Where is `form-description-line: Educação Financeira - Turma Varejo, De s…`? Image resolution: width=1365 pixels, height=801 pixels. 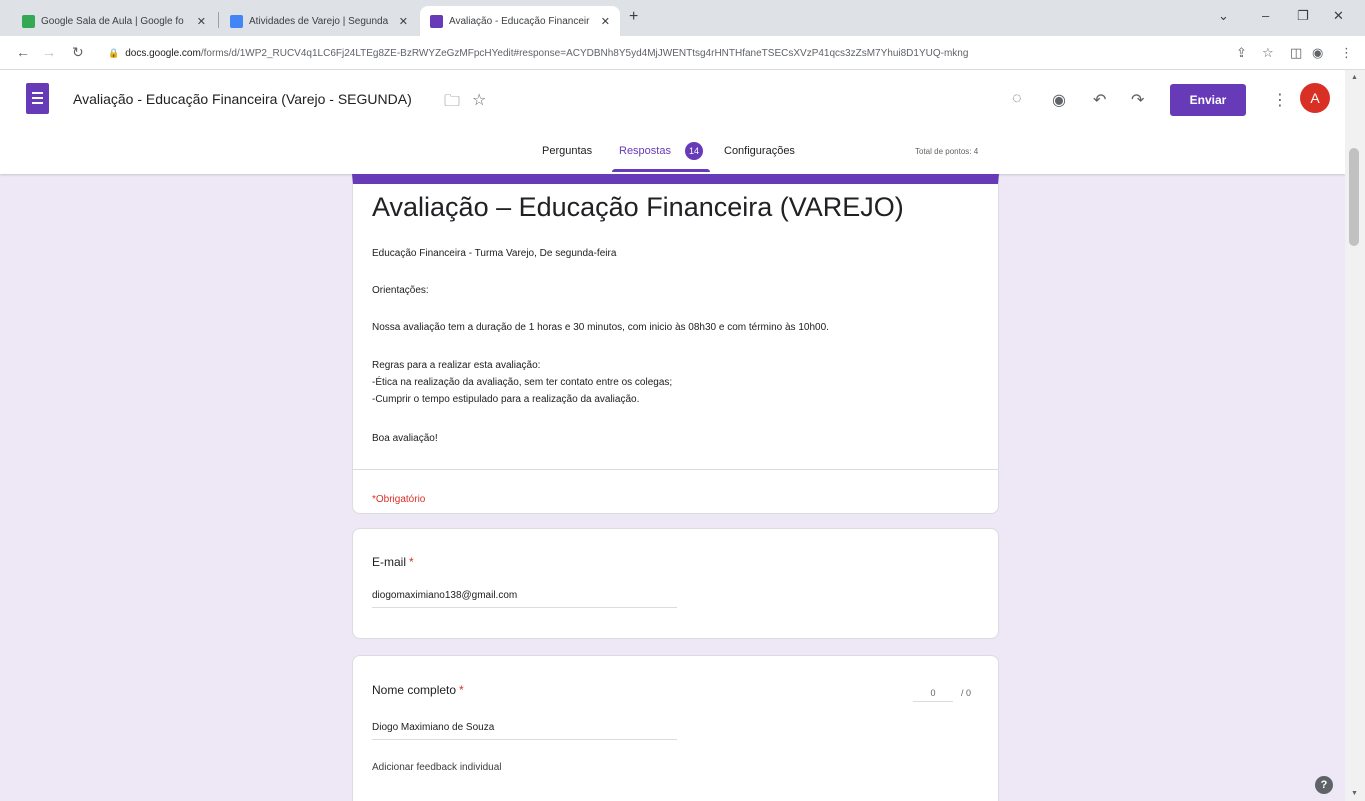 form-description-line: Educação Financeira - Turma Varejo, De s… is located at coordinates (494, 253).